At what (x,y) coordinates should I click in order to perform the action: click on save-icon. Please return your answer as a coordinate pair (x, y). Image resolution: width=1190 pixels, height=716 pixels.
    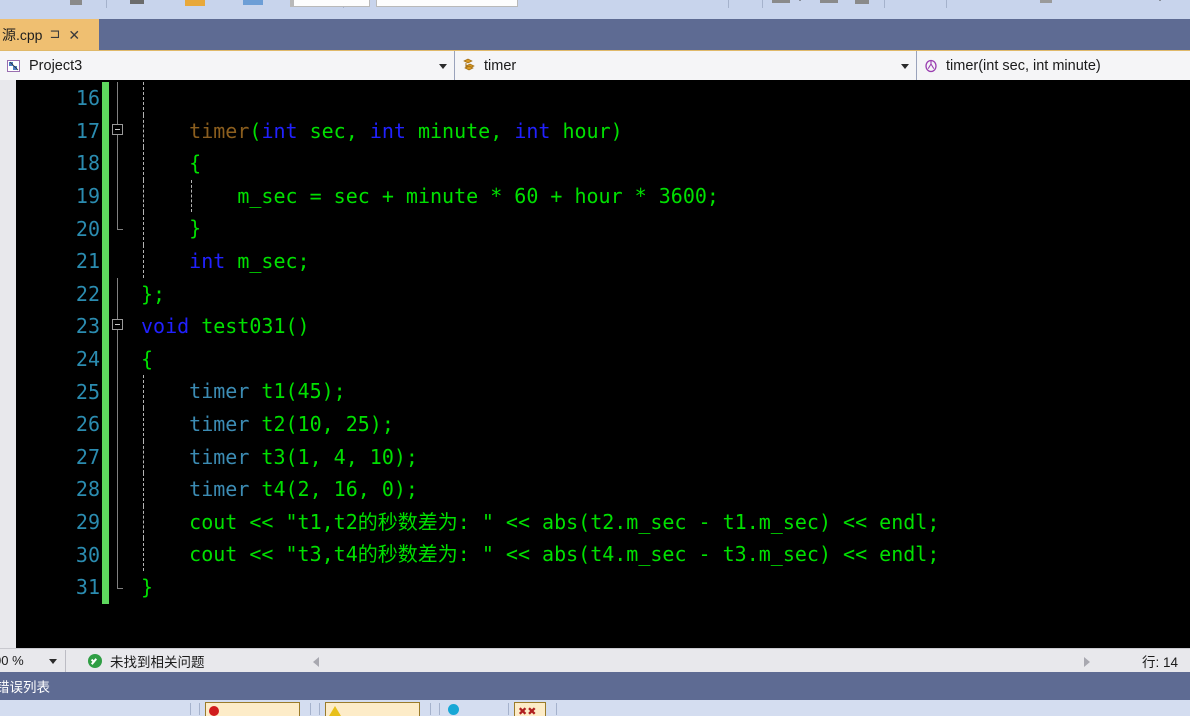
    Looking at the image, I should click on (137, 2).